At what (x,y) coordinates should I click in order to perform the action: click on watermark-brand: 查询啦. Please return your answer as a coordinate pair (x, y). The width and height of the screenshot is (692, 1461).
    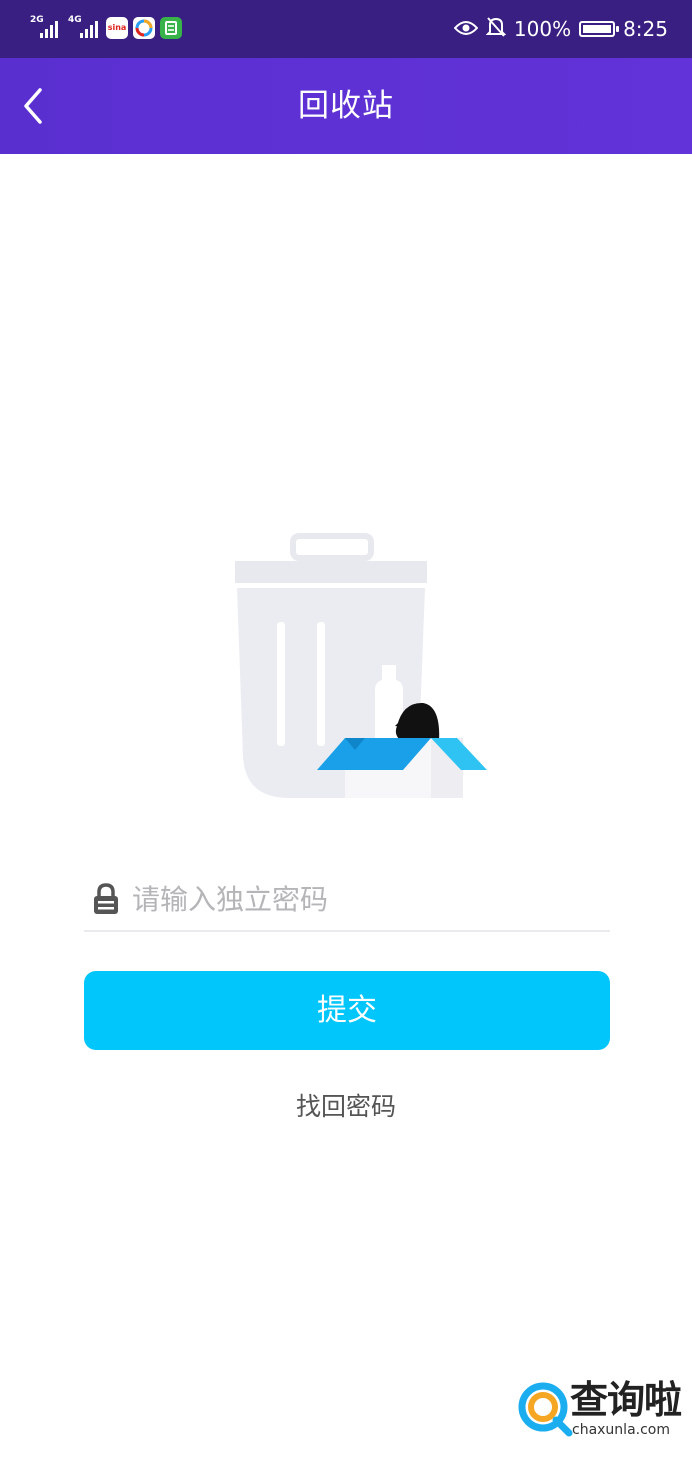
    Looking at the image, I should click on (626, 1399).